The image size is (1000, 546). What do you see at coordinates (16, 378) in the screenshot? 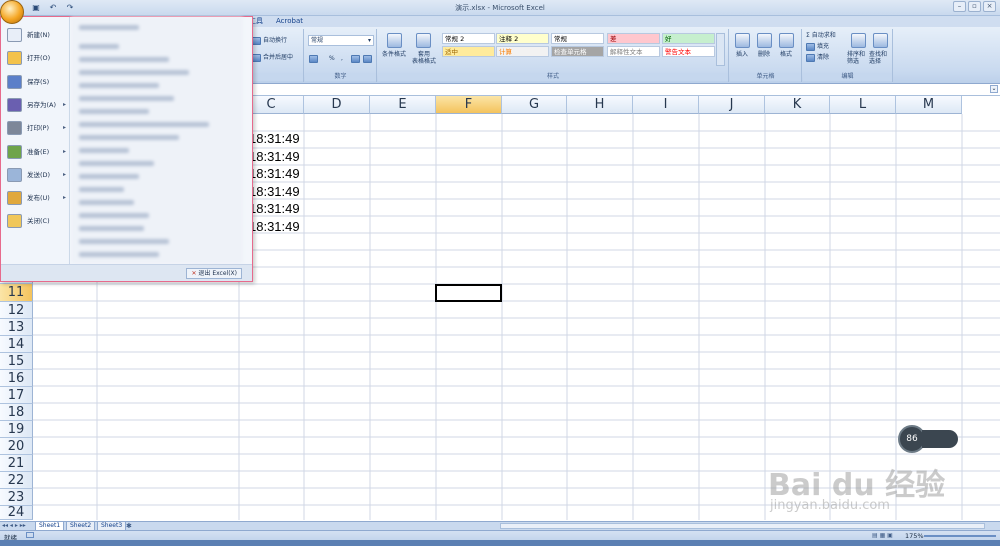
I see `row-header-16: 16` at bounding box center [16, 378].